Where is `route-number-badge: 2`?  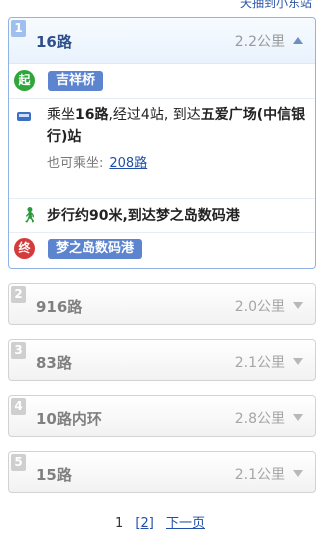 route-number-badge: 2 is located at coordinates (18, 294).